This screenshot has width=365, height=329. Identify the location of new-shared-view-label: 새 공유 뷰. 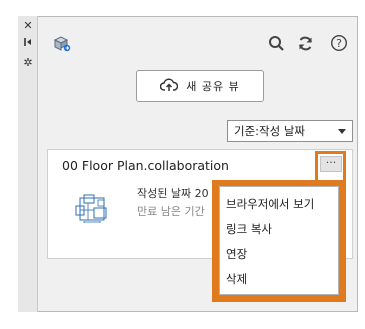
(213, 86).